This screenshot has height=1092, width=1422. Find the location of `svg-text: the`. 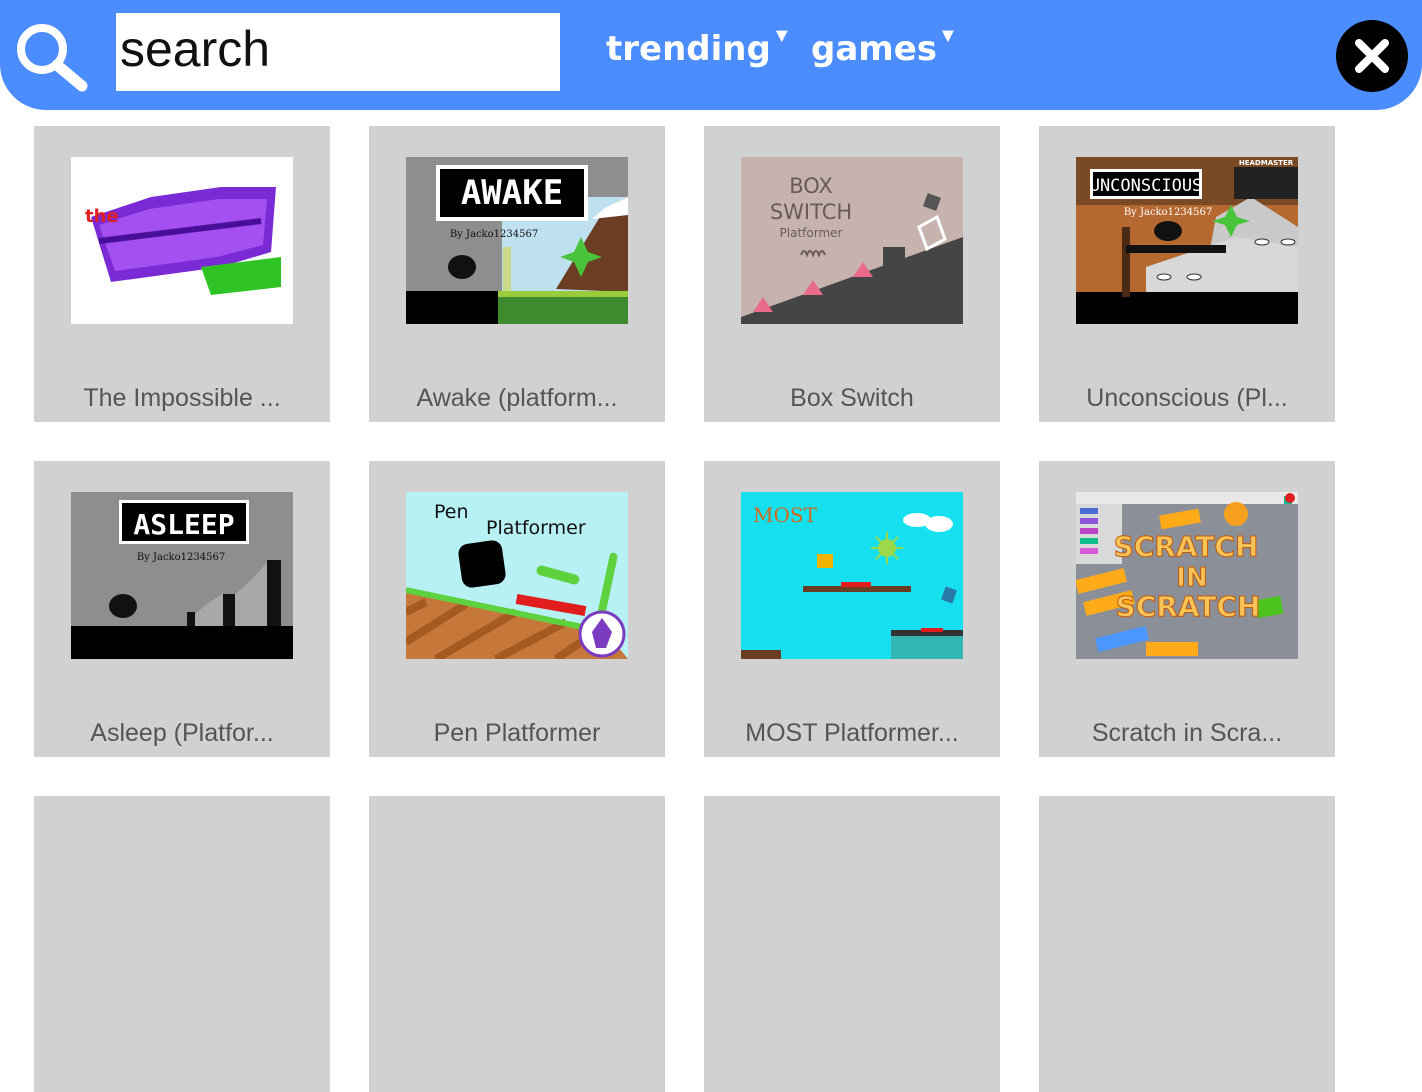

svg-text: the is located at coordinates (102, 216).